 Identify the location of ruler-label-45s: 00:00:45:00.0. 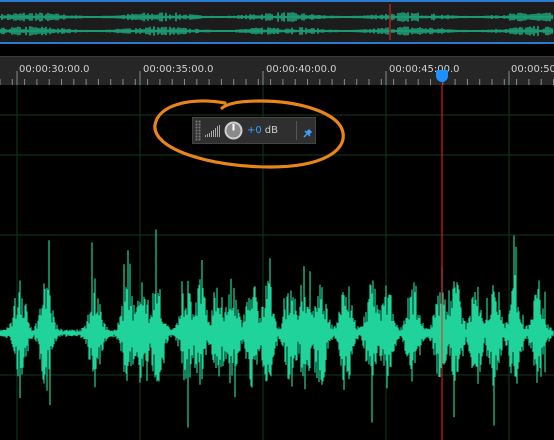
(424, 69).